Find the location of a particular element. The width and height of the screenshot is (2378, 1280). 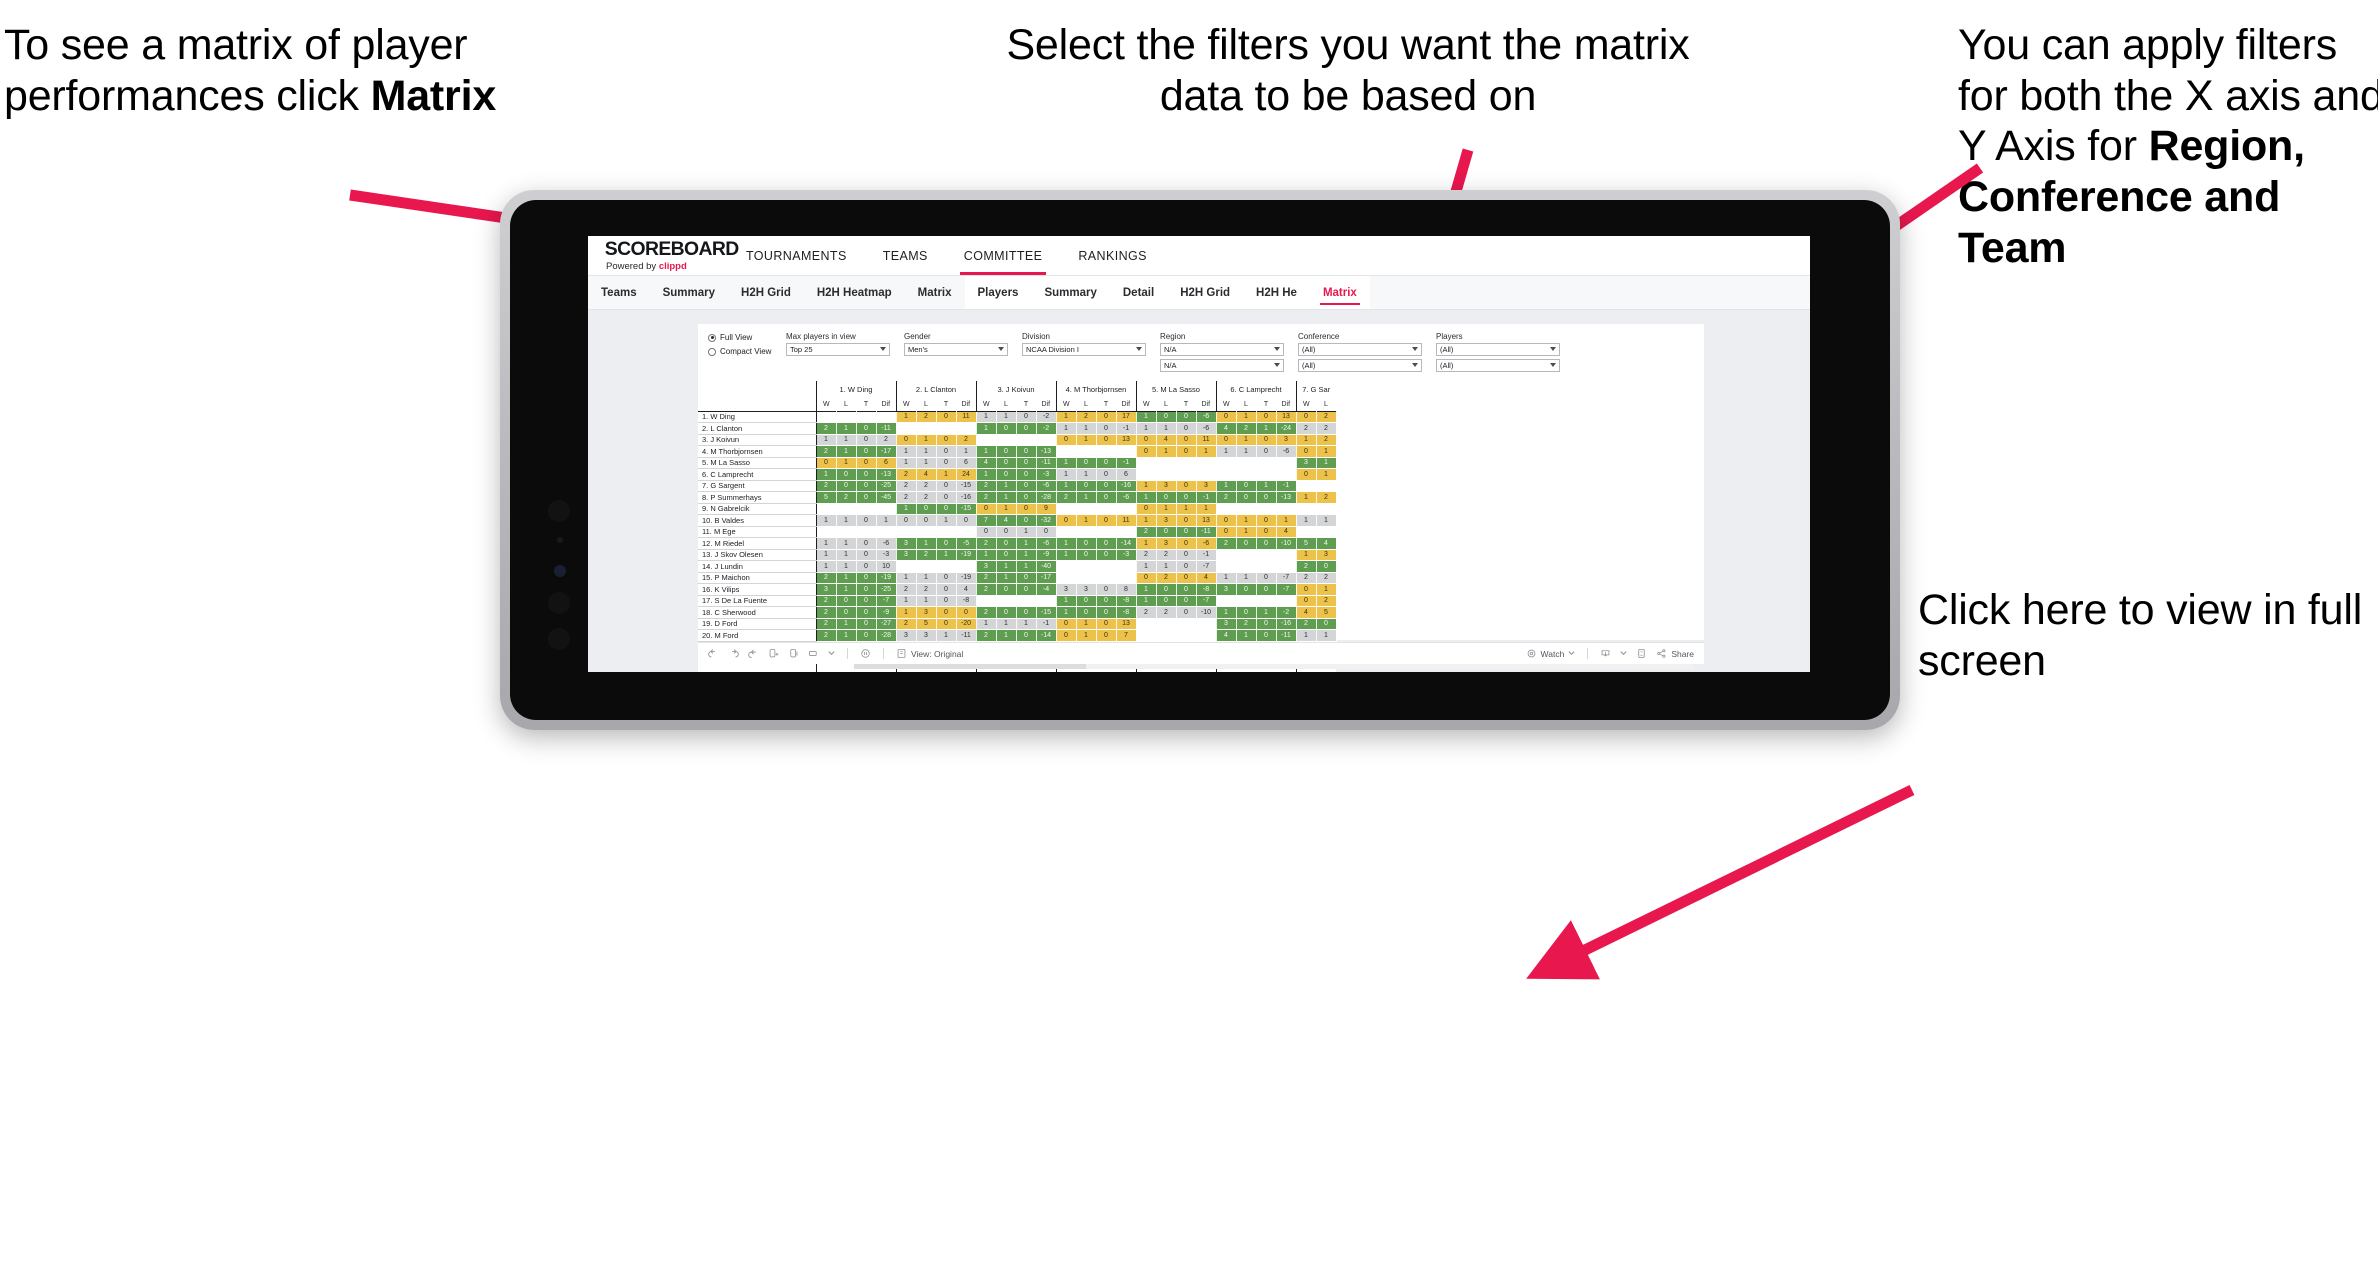

matrix-cell: -20 is located at coordinates (966, 624).